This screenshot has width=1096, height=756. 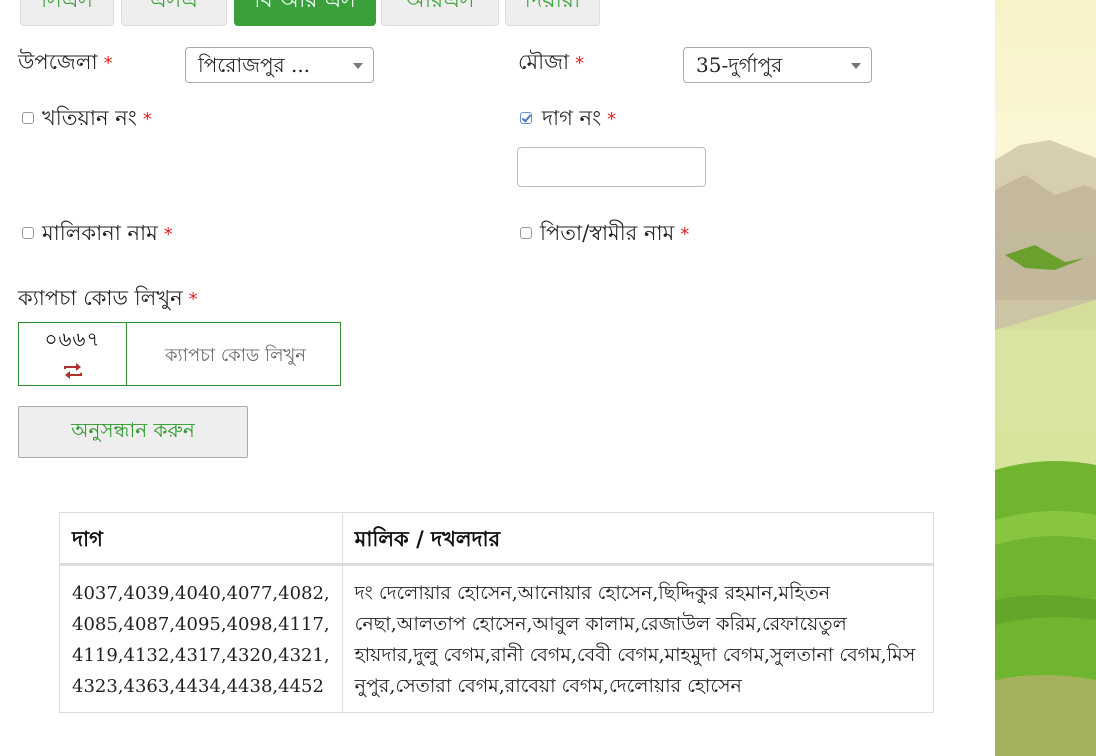 I want to click on column-header-owner: মালিক / দখলদার, so click(x=638, y=539).